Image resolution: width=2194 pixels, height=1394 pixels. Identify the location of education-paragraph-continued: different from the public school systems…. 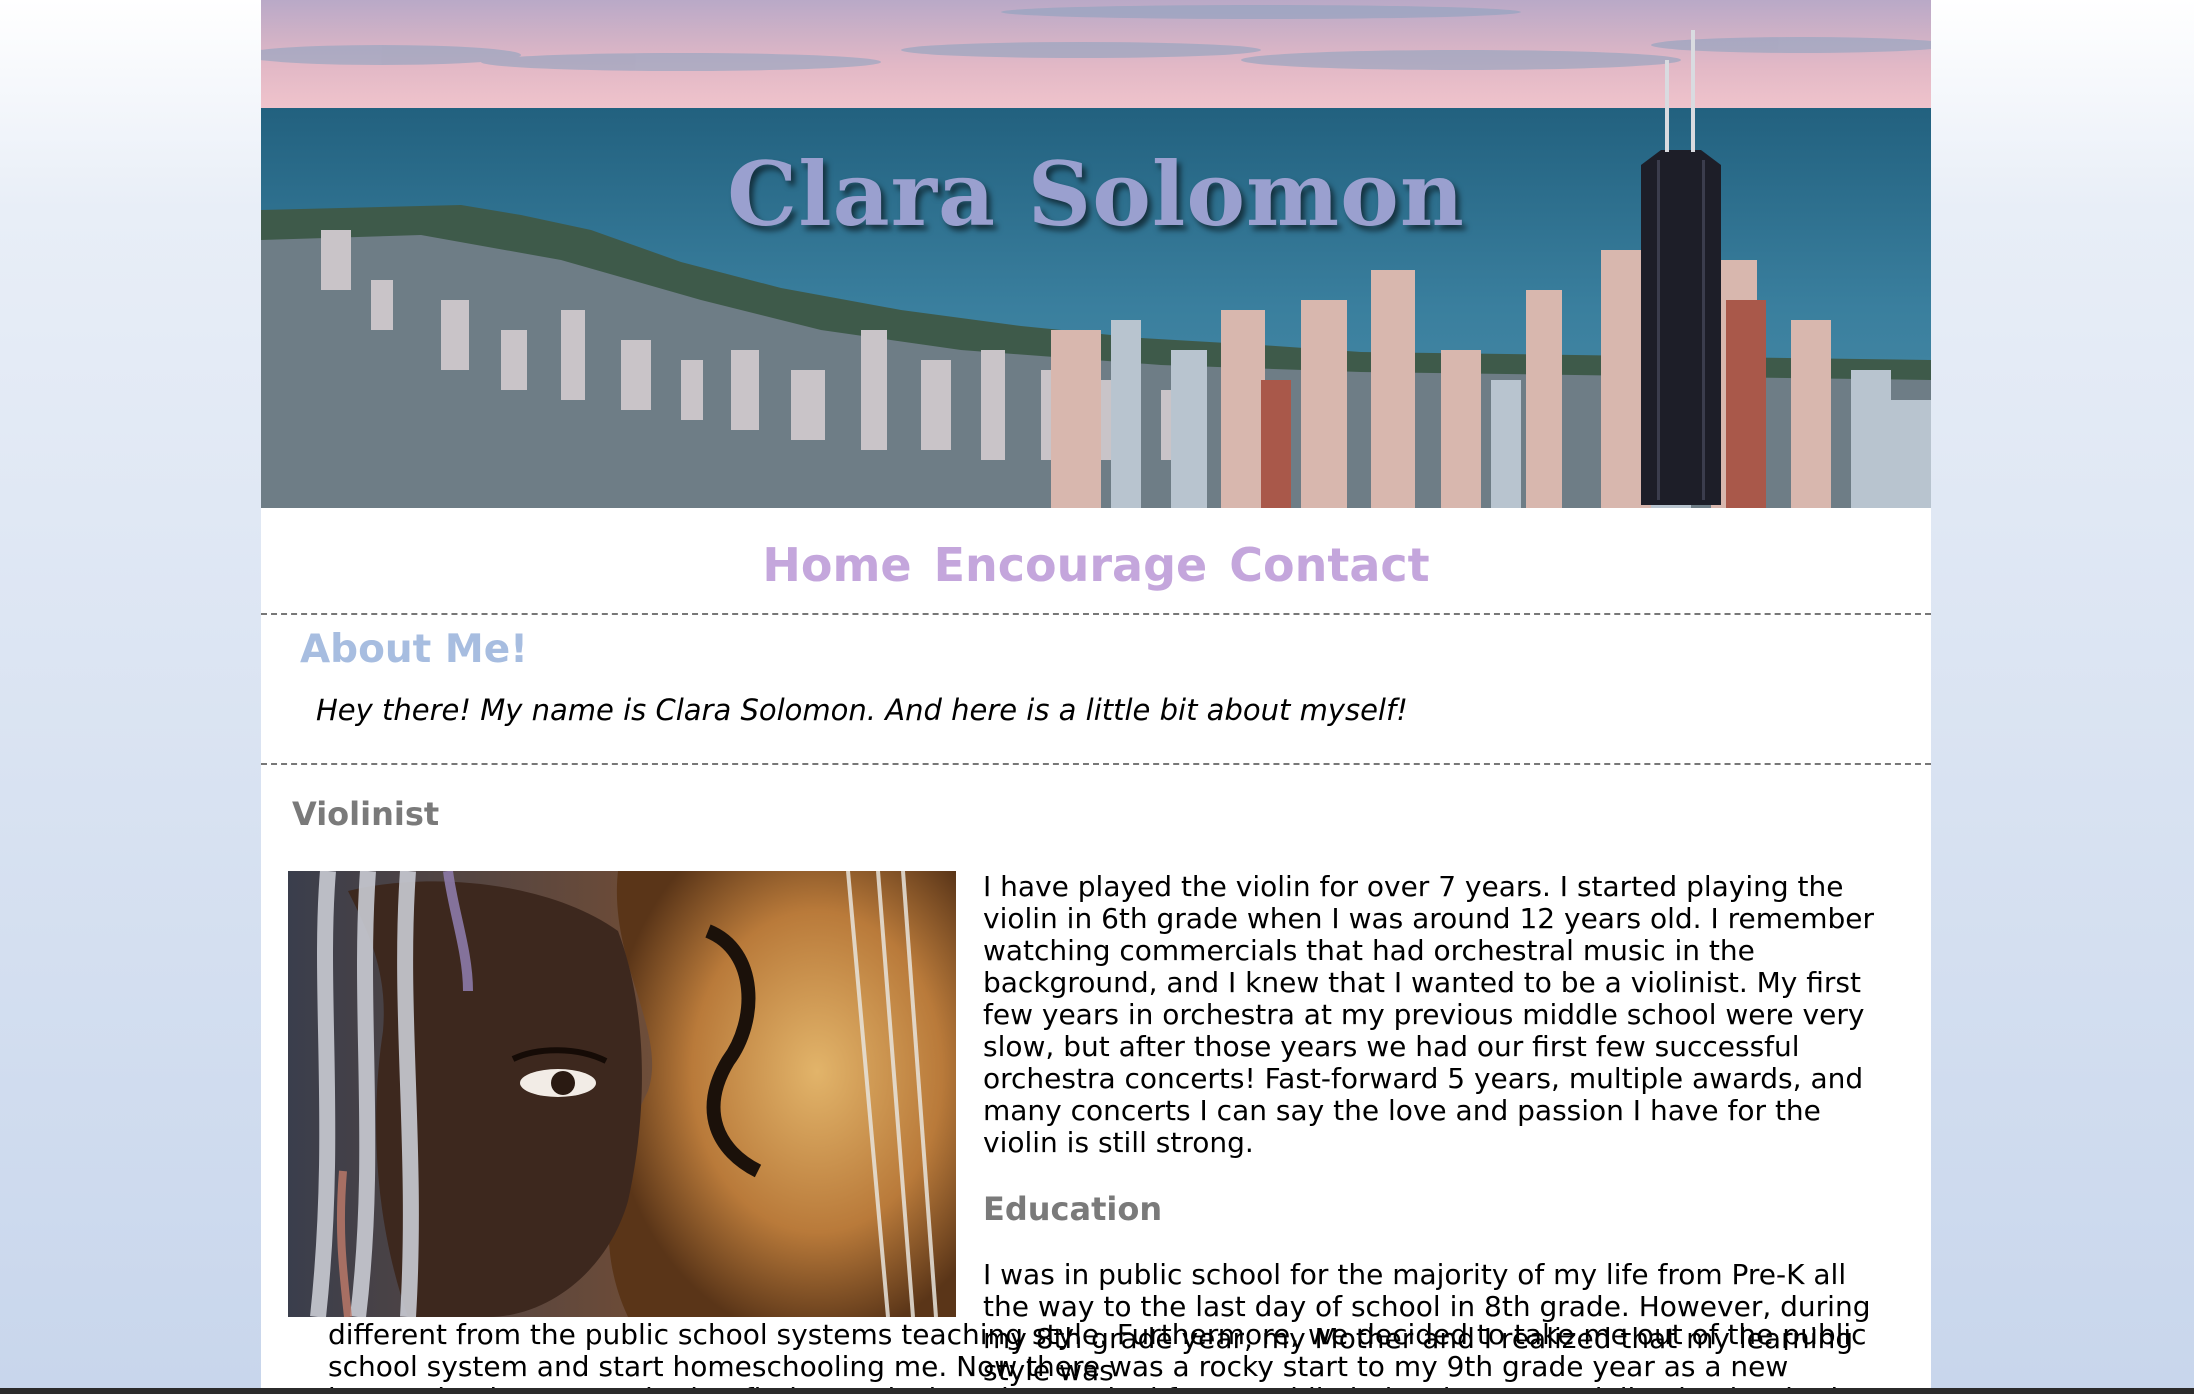
(1097, 1356).